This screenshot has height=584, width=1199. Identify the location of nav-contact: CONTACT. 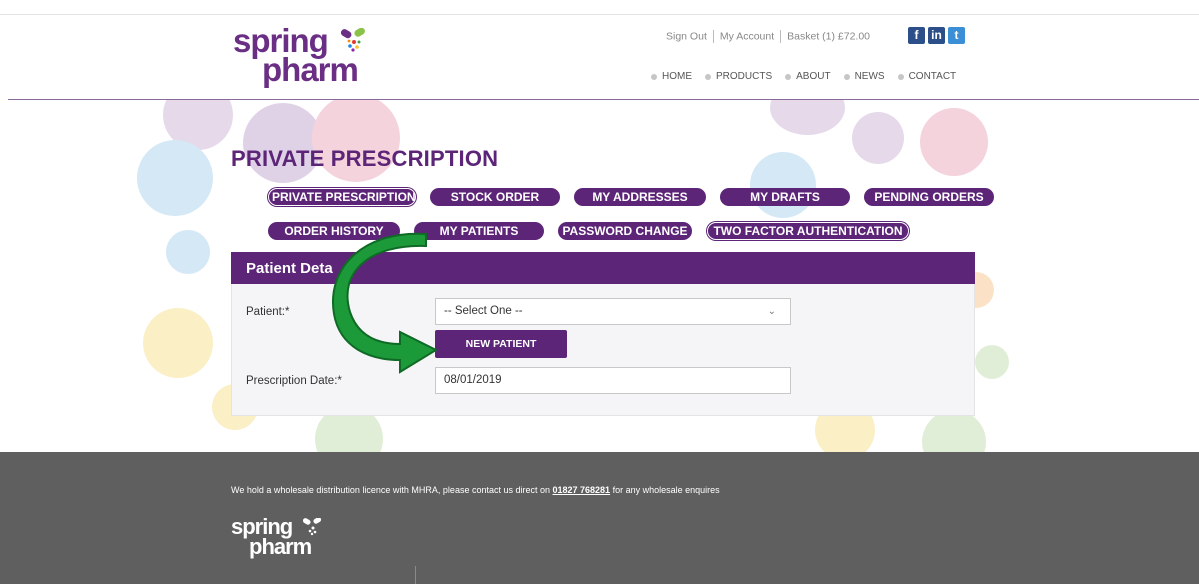
(926, 76).